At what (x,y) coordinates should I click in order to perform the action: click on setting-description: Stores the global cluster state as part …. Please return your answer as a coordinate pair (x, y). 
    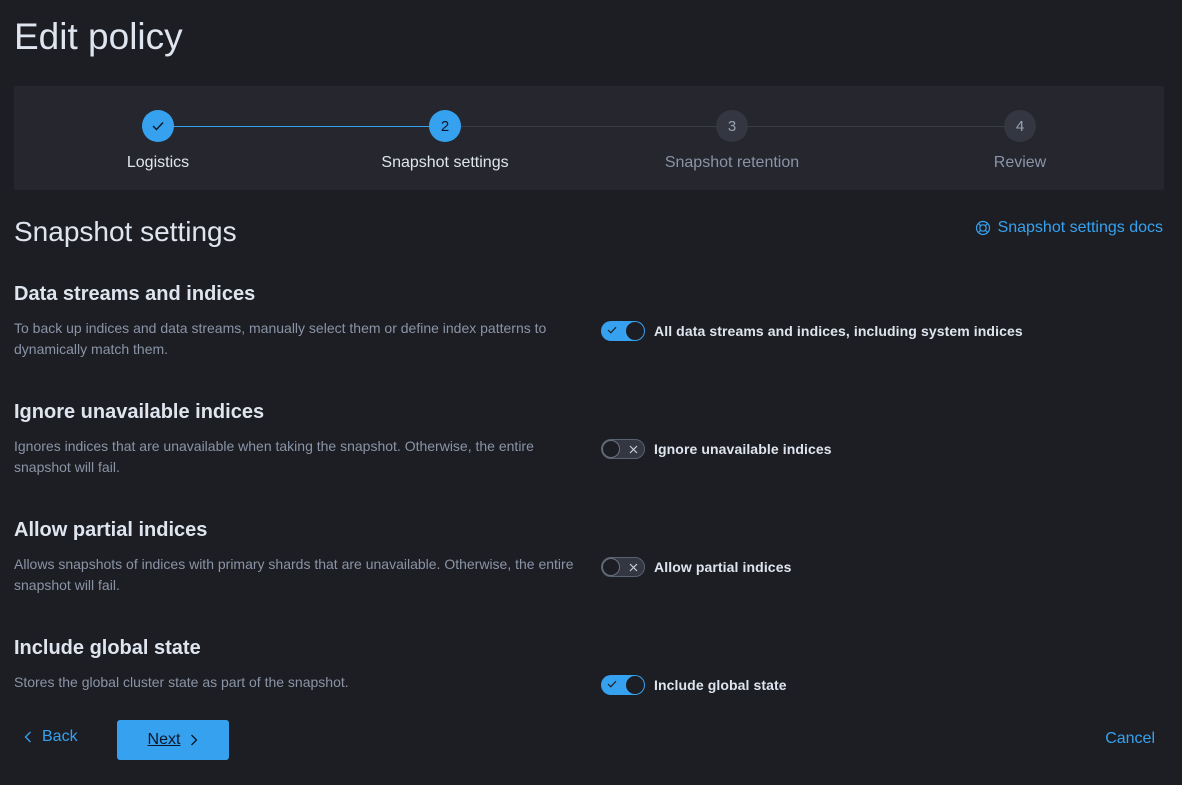
    Looking at the image, I should click on (181, 682).